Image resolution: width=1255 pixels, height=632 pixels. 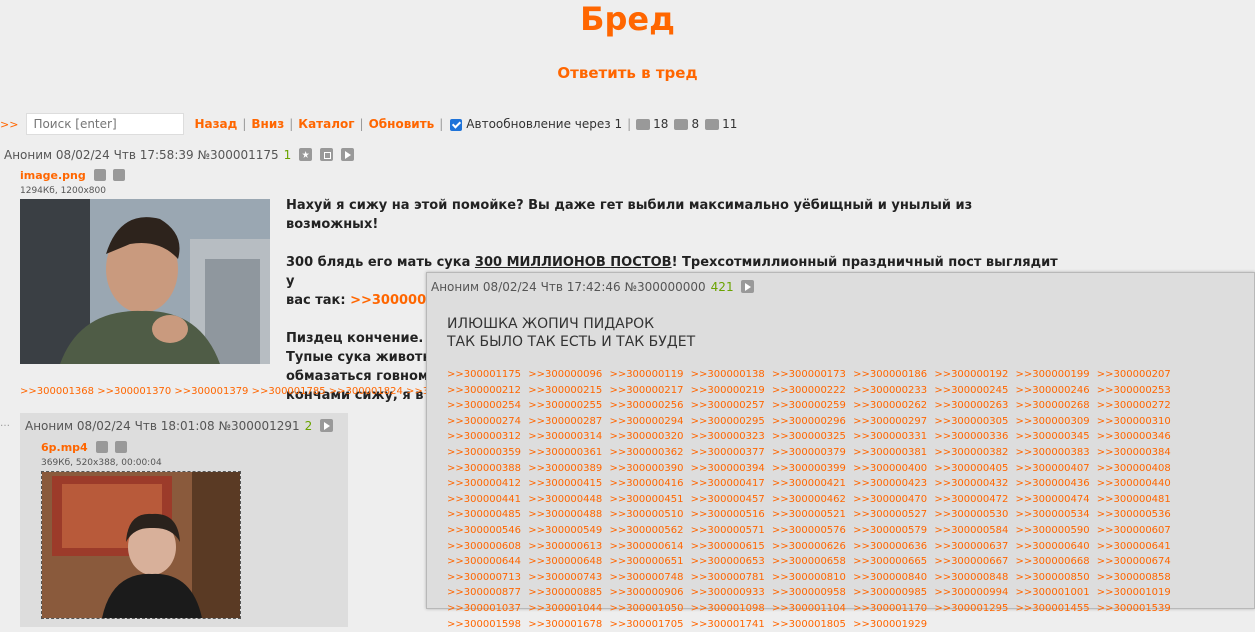 I want to click on reply-link: >>300000408, so click(x=1134, y=468).